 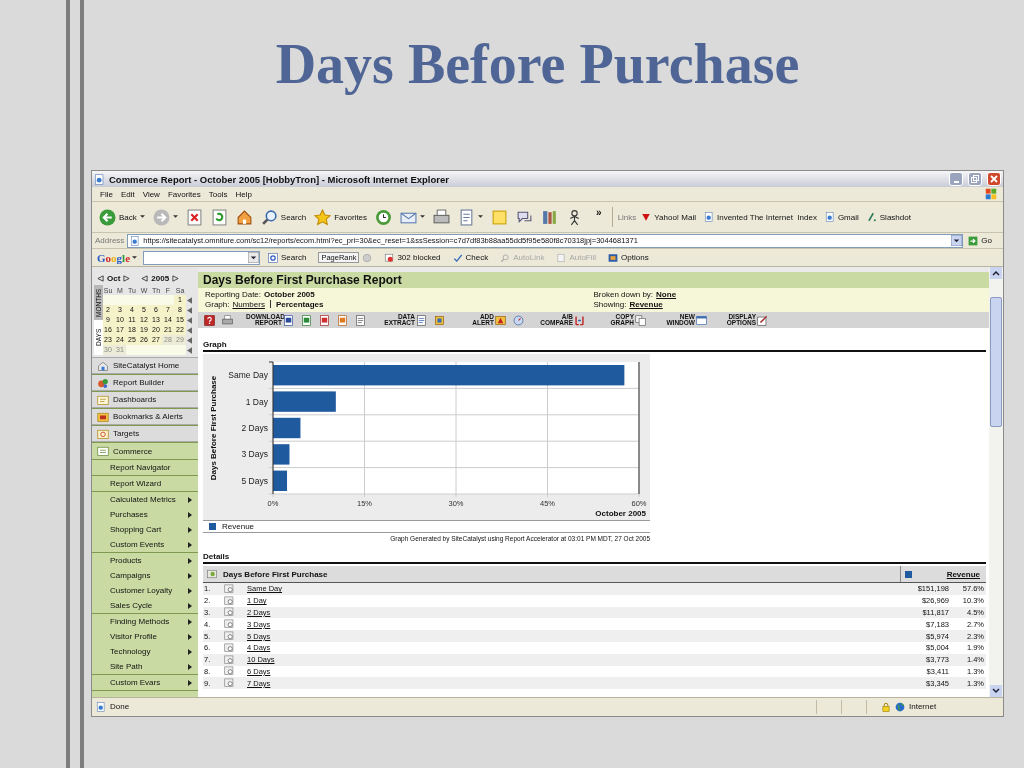 What do you see at coordinates (145, 278) in the screenshot?
I see `previous-year-icon` at bounding box center [145, 278].